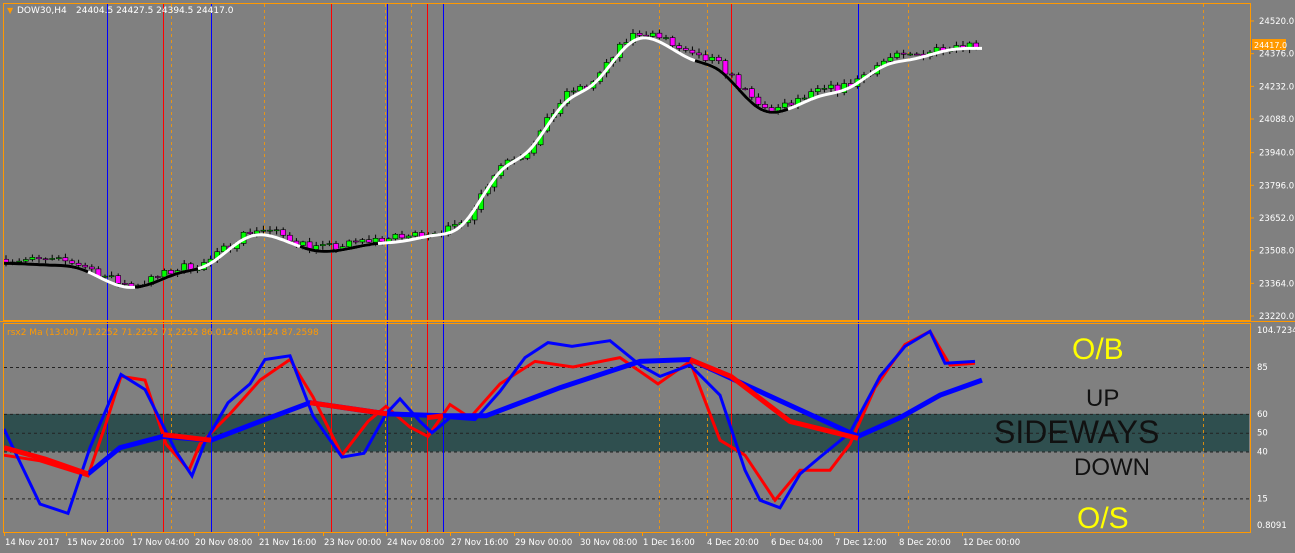 The width and height of the screenshot is (1295, 553). What do you see at coordinates (1262, 499) in the screenshot?
I see `indicator-tick-label: 15` at bounding box center [1262, 499].